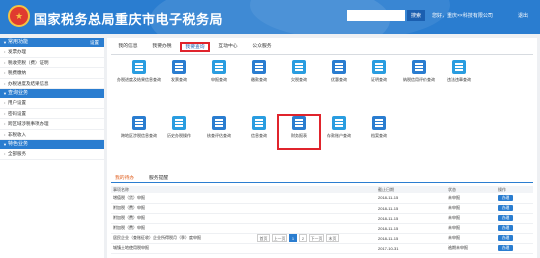  What do you see at coordinates (262, 47) in the screenshot?
I see `tab-public-service: 公众服务` at bounding box center [262, 47].